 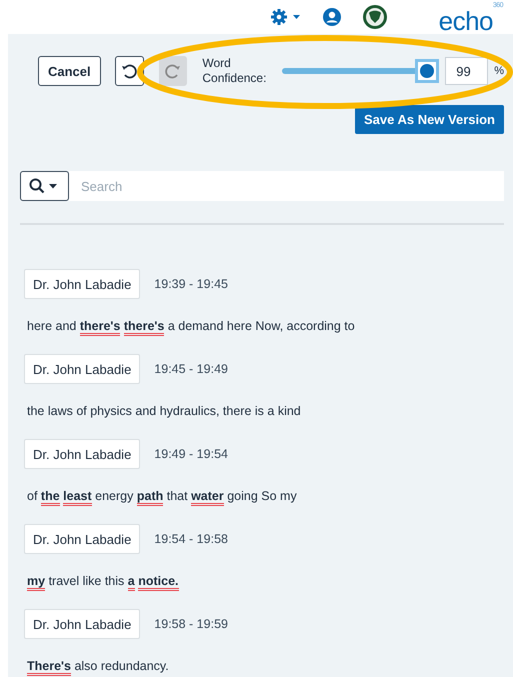 What do you see at coordinates (265, 496) in the screenshot?
I see `transcript-text: of the least energy path that water going So my` at bounding box center [265, 496].